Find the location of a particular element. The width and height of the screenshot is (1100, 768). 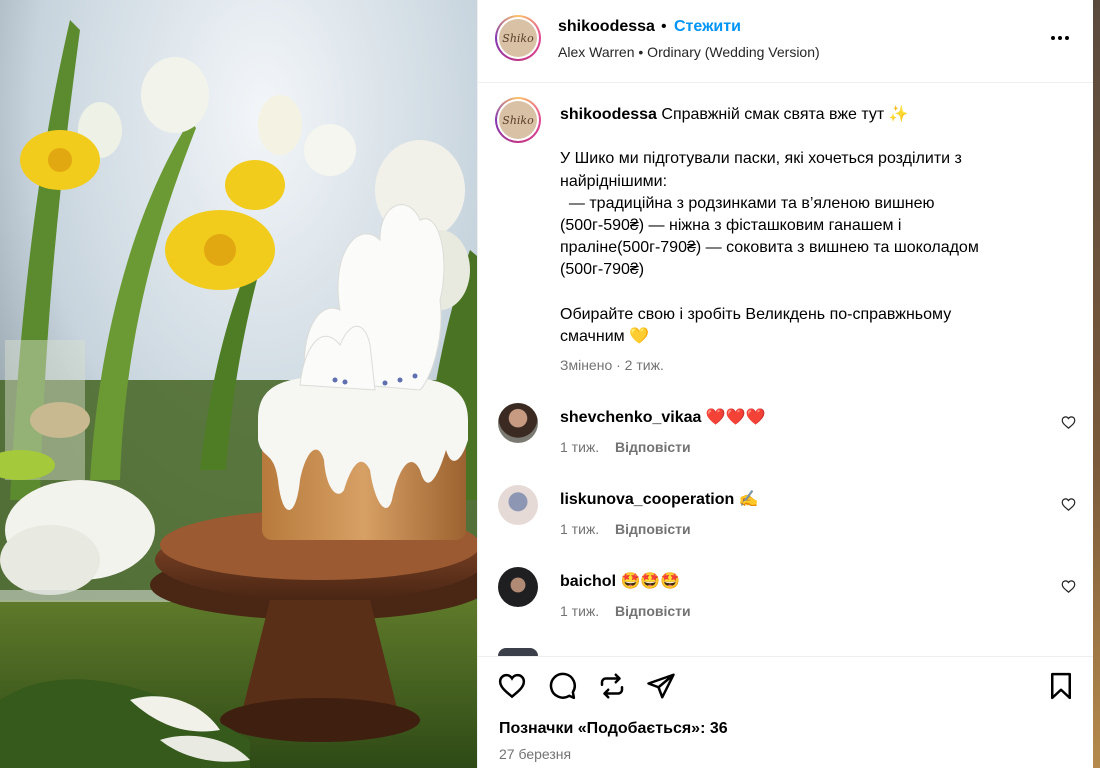

audio-track-link: Alex Warren • Ordinary (Wedding Version) is located at coordinates (689, 52).